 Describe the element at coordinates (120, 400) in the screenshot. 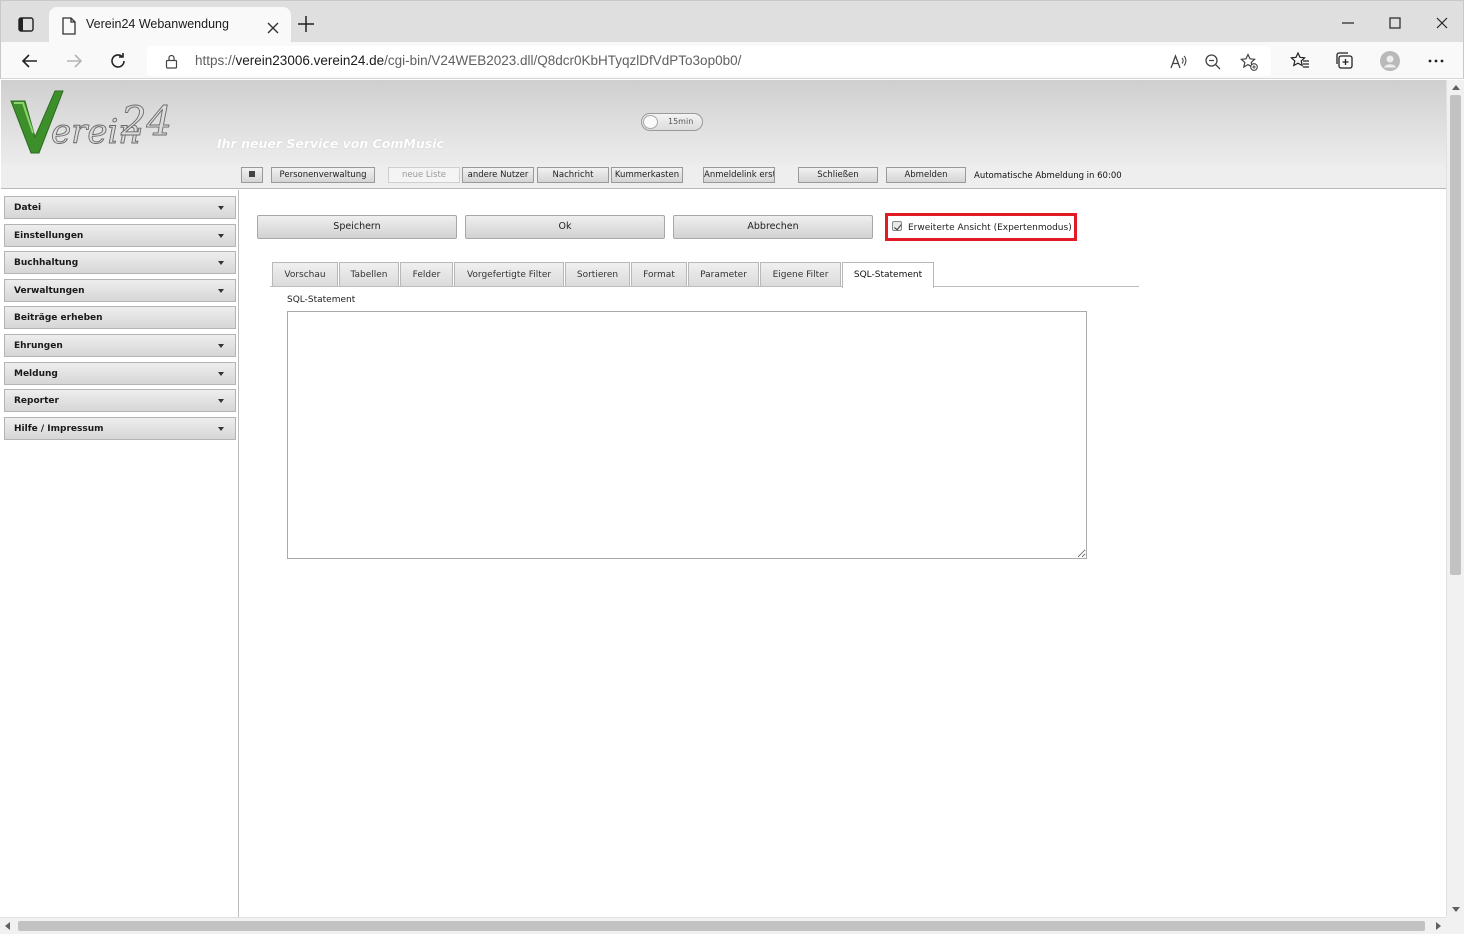

I see `sidebar-item-reporter: Reporter` at that location.